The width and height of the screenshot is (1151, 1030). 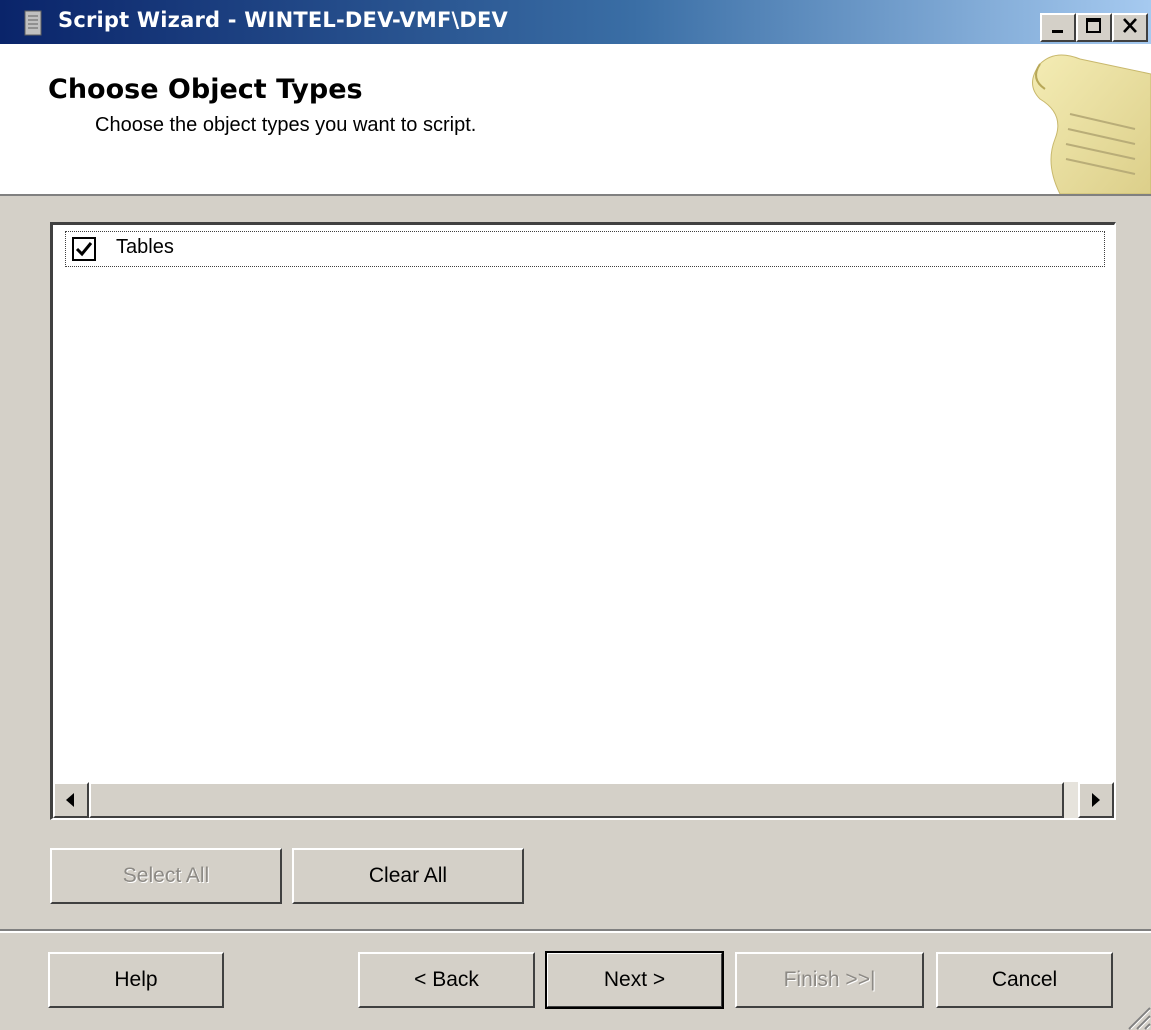 What do you see at coordinates (145, 247) in the screenshot?
I see `list-item-label: Tables` at bounding box center [145, 247].